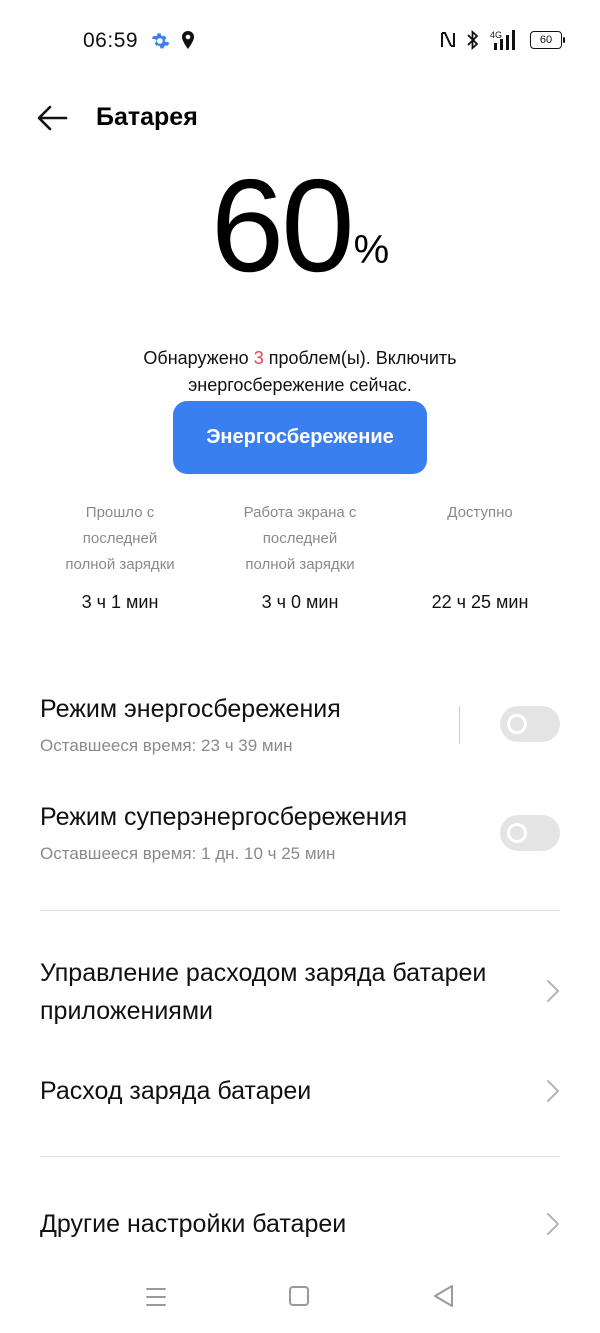 The width and height of the screenshot is (600, 1333). Describe the element at coordinates (300, 538) in the screenshot. I see `stat-label: Работа экрана с последней полной зарядки` at that location.